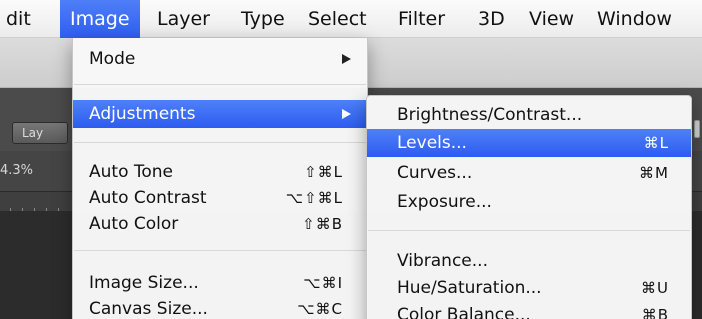 The image size is (702, 319). Describe the element at coordinates (220, 172) in the screenshot. I see `menu-item-auto-tone: Auto Tone ⇧⌘L` at that location.